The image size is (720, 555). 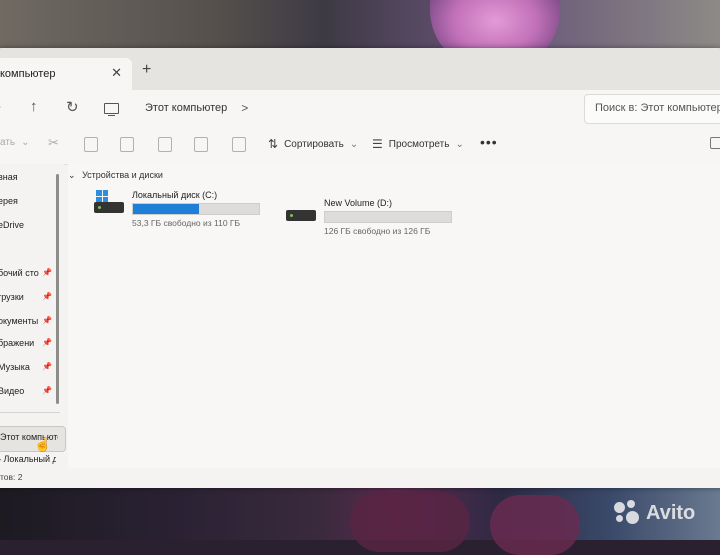 I want to click on view-label: Просмотреть, so click(x=419, y=144).